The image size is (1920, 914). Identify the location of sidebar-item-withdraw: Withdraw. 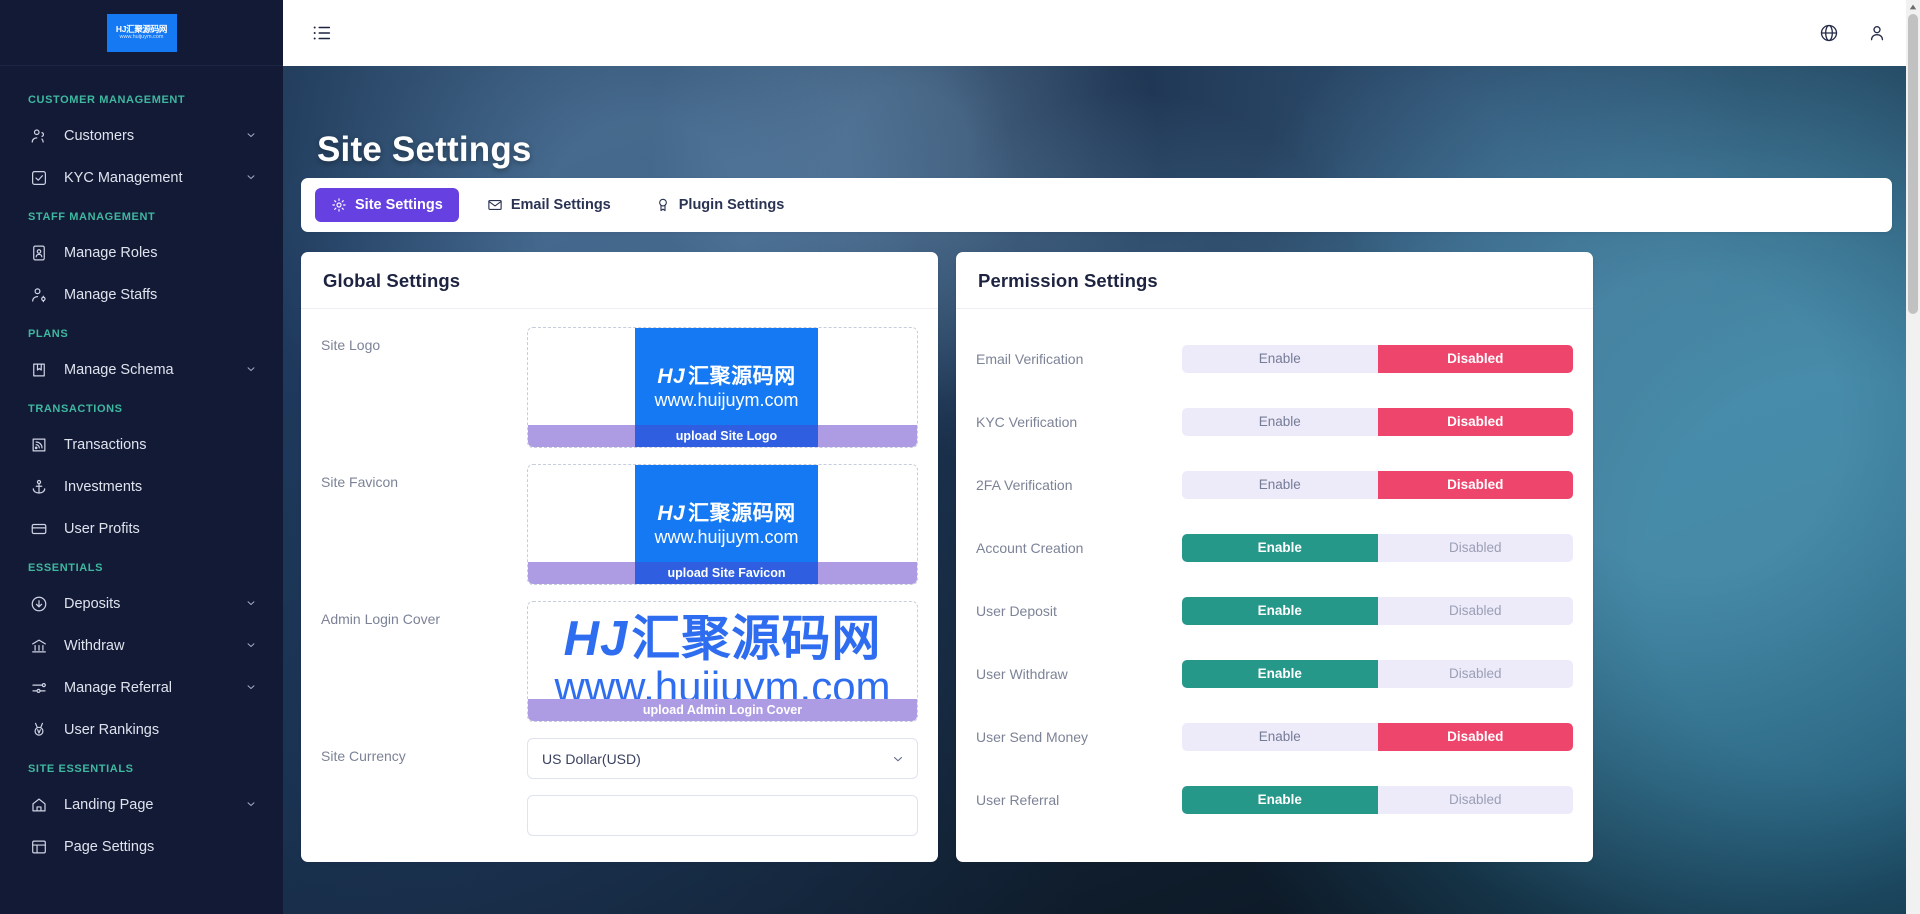
(141, 646).